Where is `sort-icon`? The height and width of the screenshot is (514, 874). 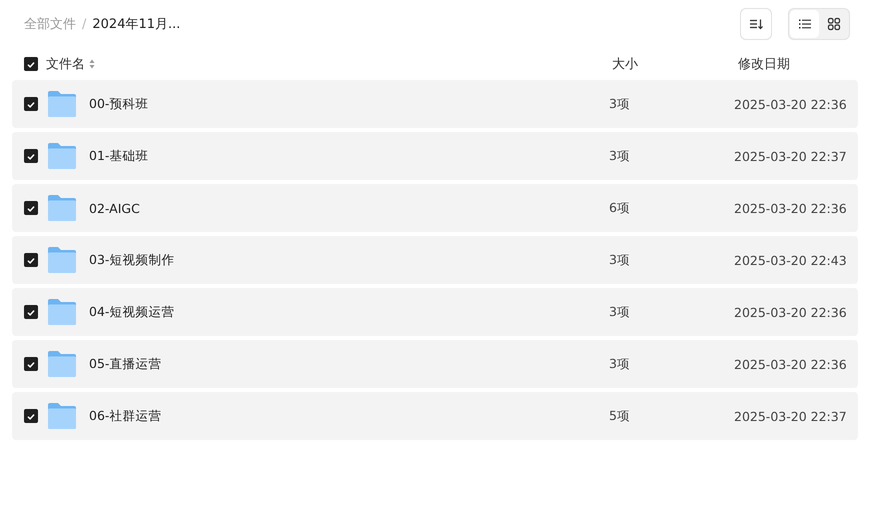
sort-icon is located at coordinates (756, 24).